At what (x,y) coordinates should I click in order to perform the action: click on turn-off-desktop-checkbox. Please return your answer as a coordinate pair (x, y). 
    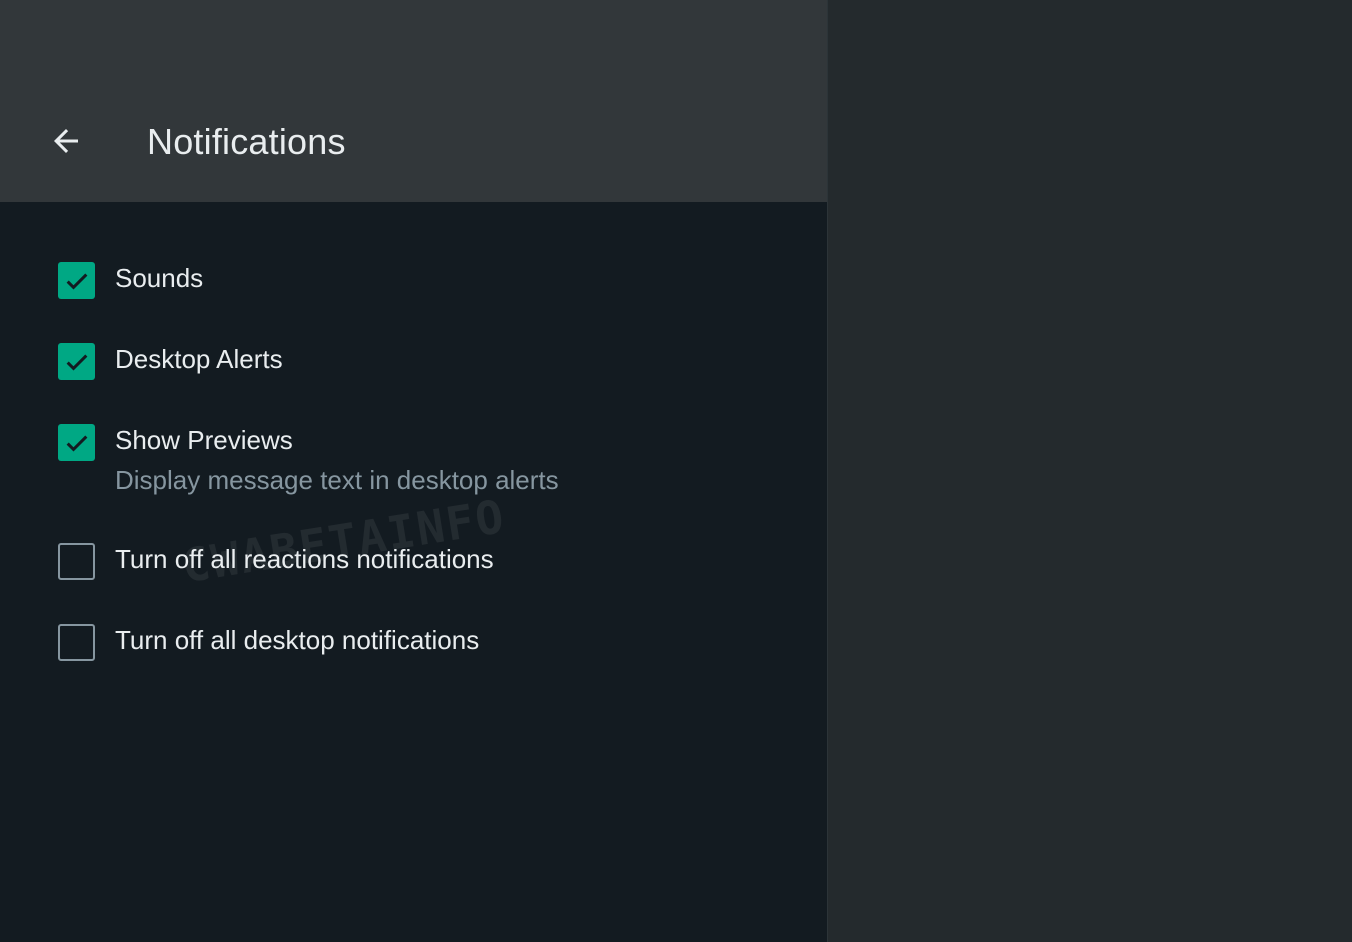
    Looking at the image, I should click on (76, 642).